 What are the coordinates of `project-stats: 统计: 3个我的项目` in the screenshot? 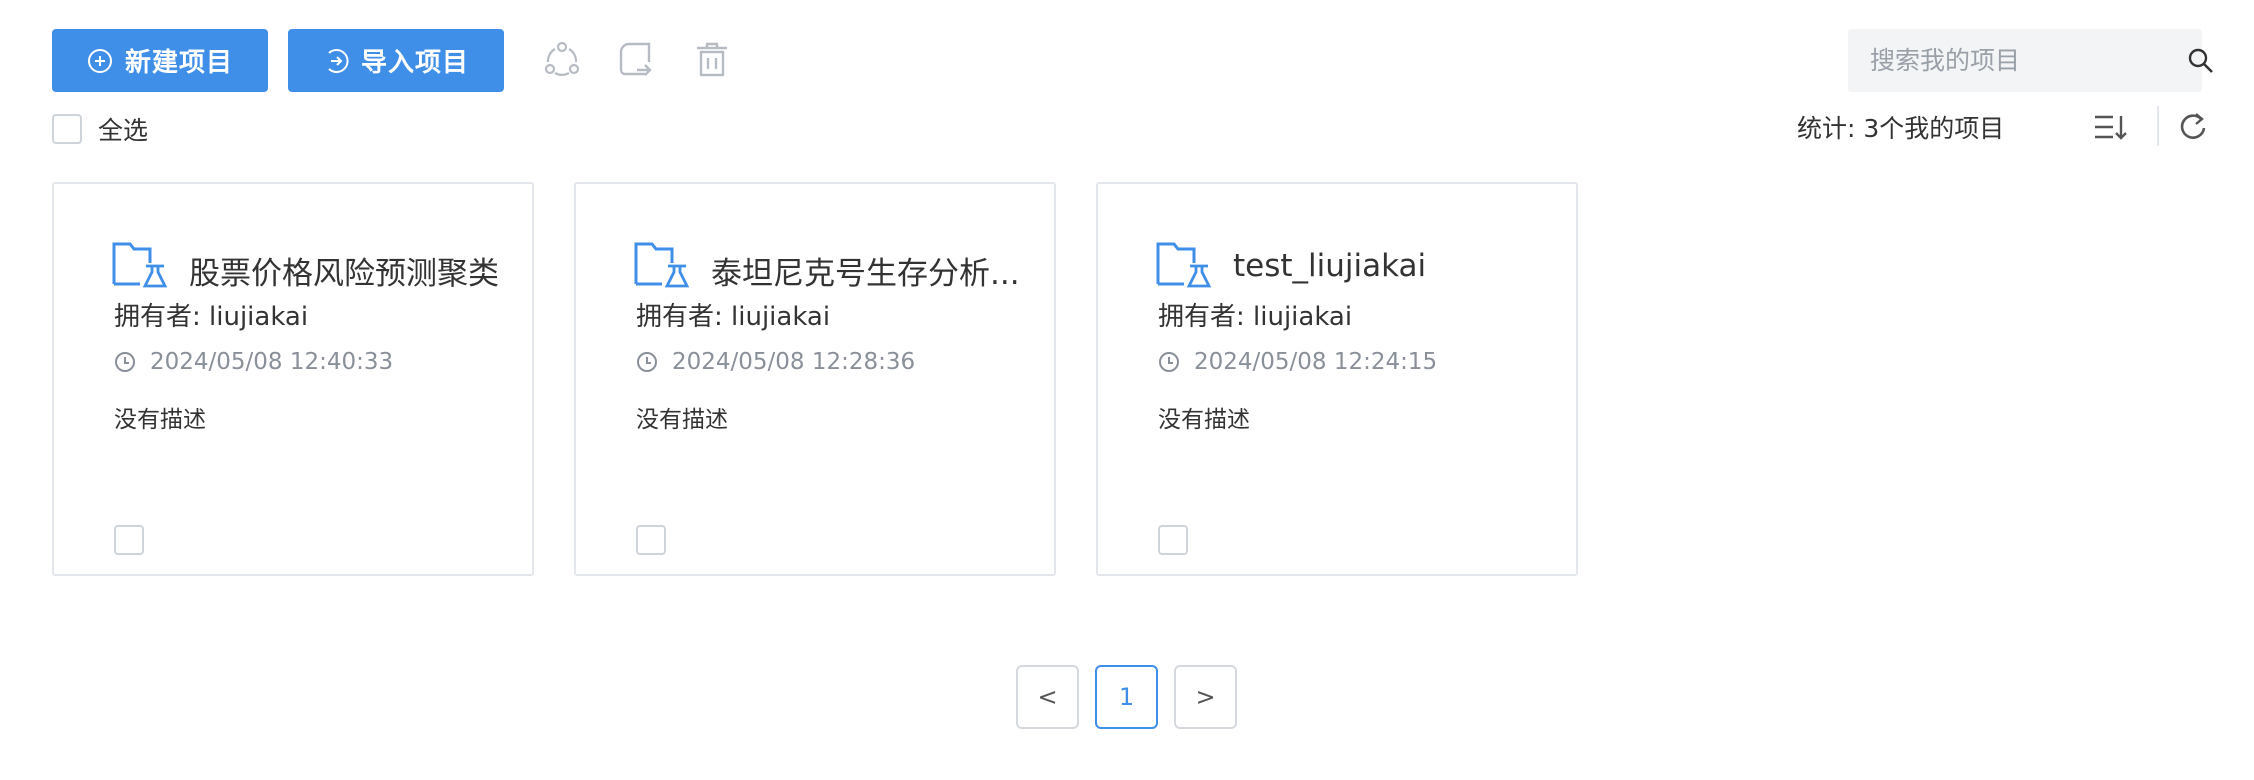 It's located at (1901, 128).